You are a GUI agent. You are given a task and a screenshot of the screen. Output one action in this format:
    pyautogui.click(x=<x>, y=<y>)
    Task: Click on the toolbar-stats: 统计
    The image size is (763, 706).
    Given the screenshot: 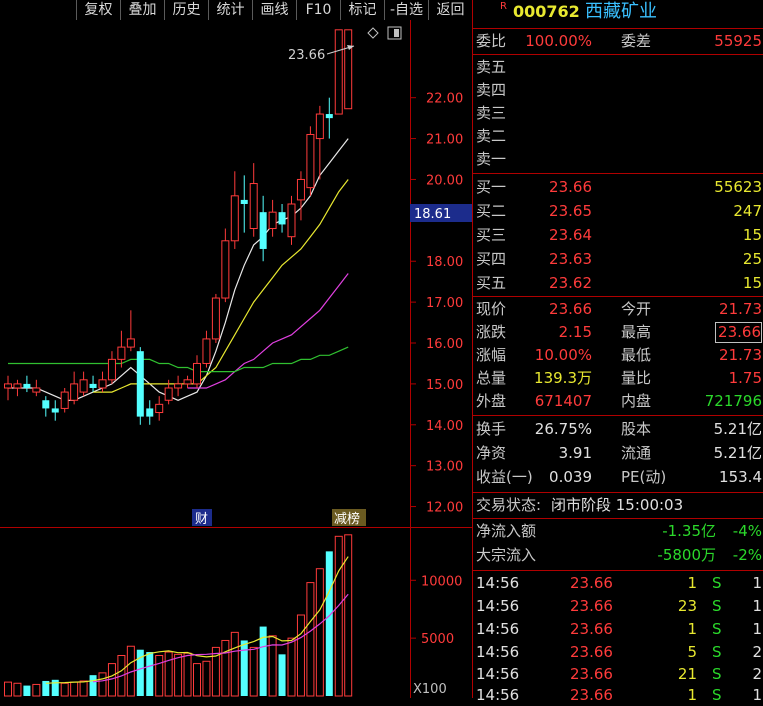 What is the action you would take?
    pyautogui.click(x=230, y=10)
    